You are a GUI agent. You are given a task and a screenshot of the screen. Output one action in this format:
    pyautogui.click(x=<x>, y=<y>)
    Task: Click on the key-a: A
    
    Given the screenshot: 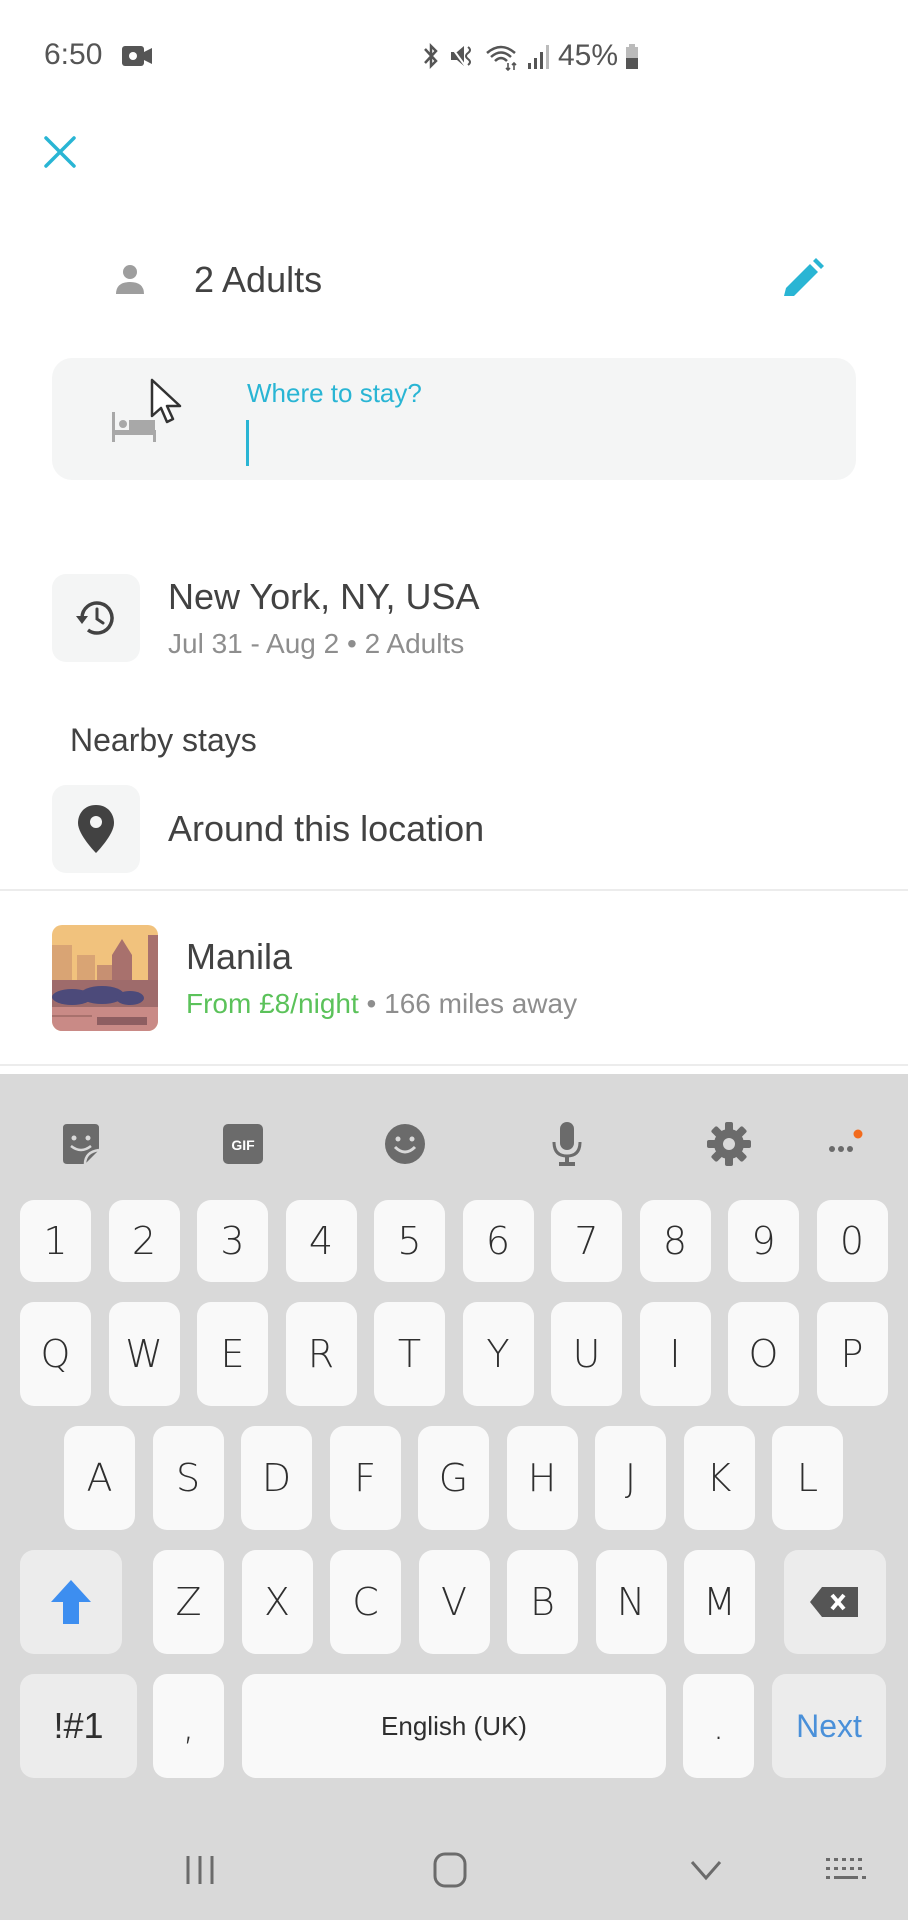 What is the action you would take?
    pyautogui.click(x=99, y=1478)
    